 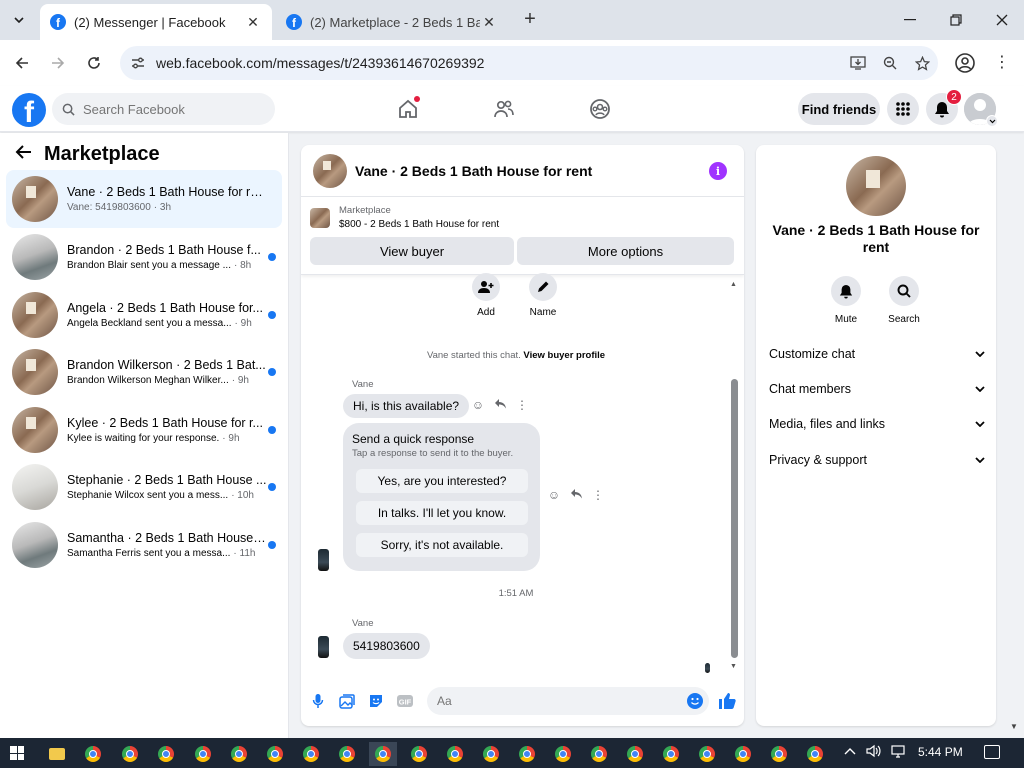 I want to click on search-input, so click(x=173, y=109).